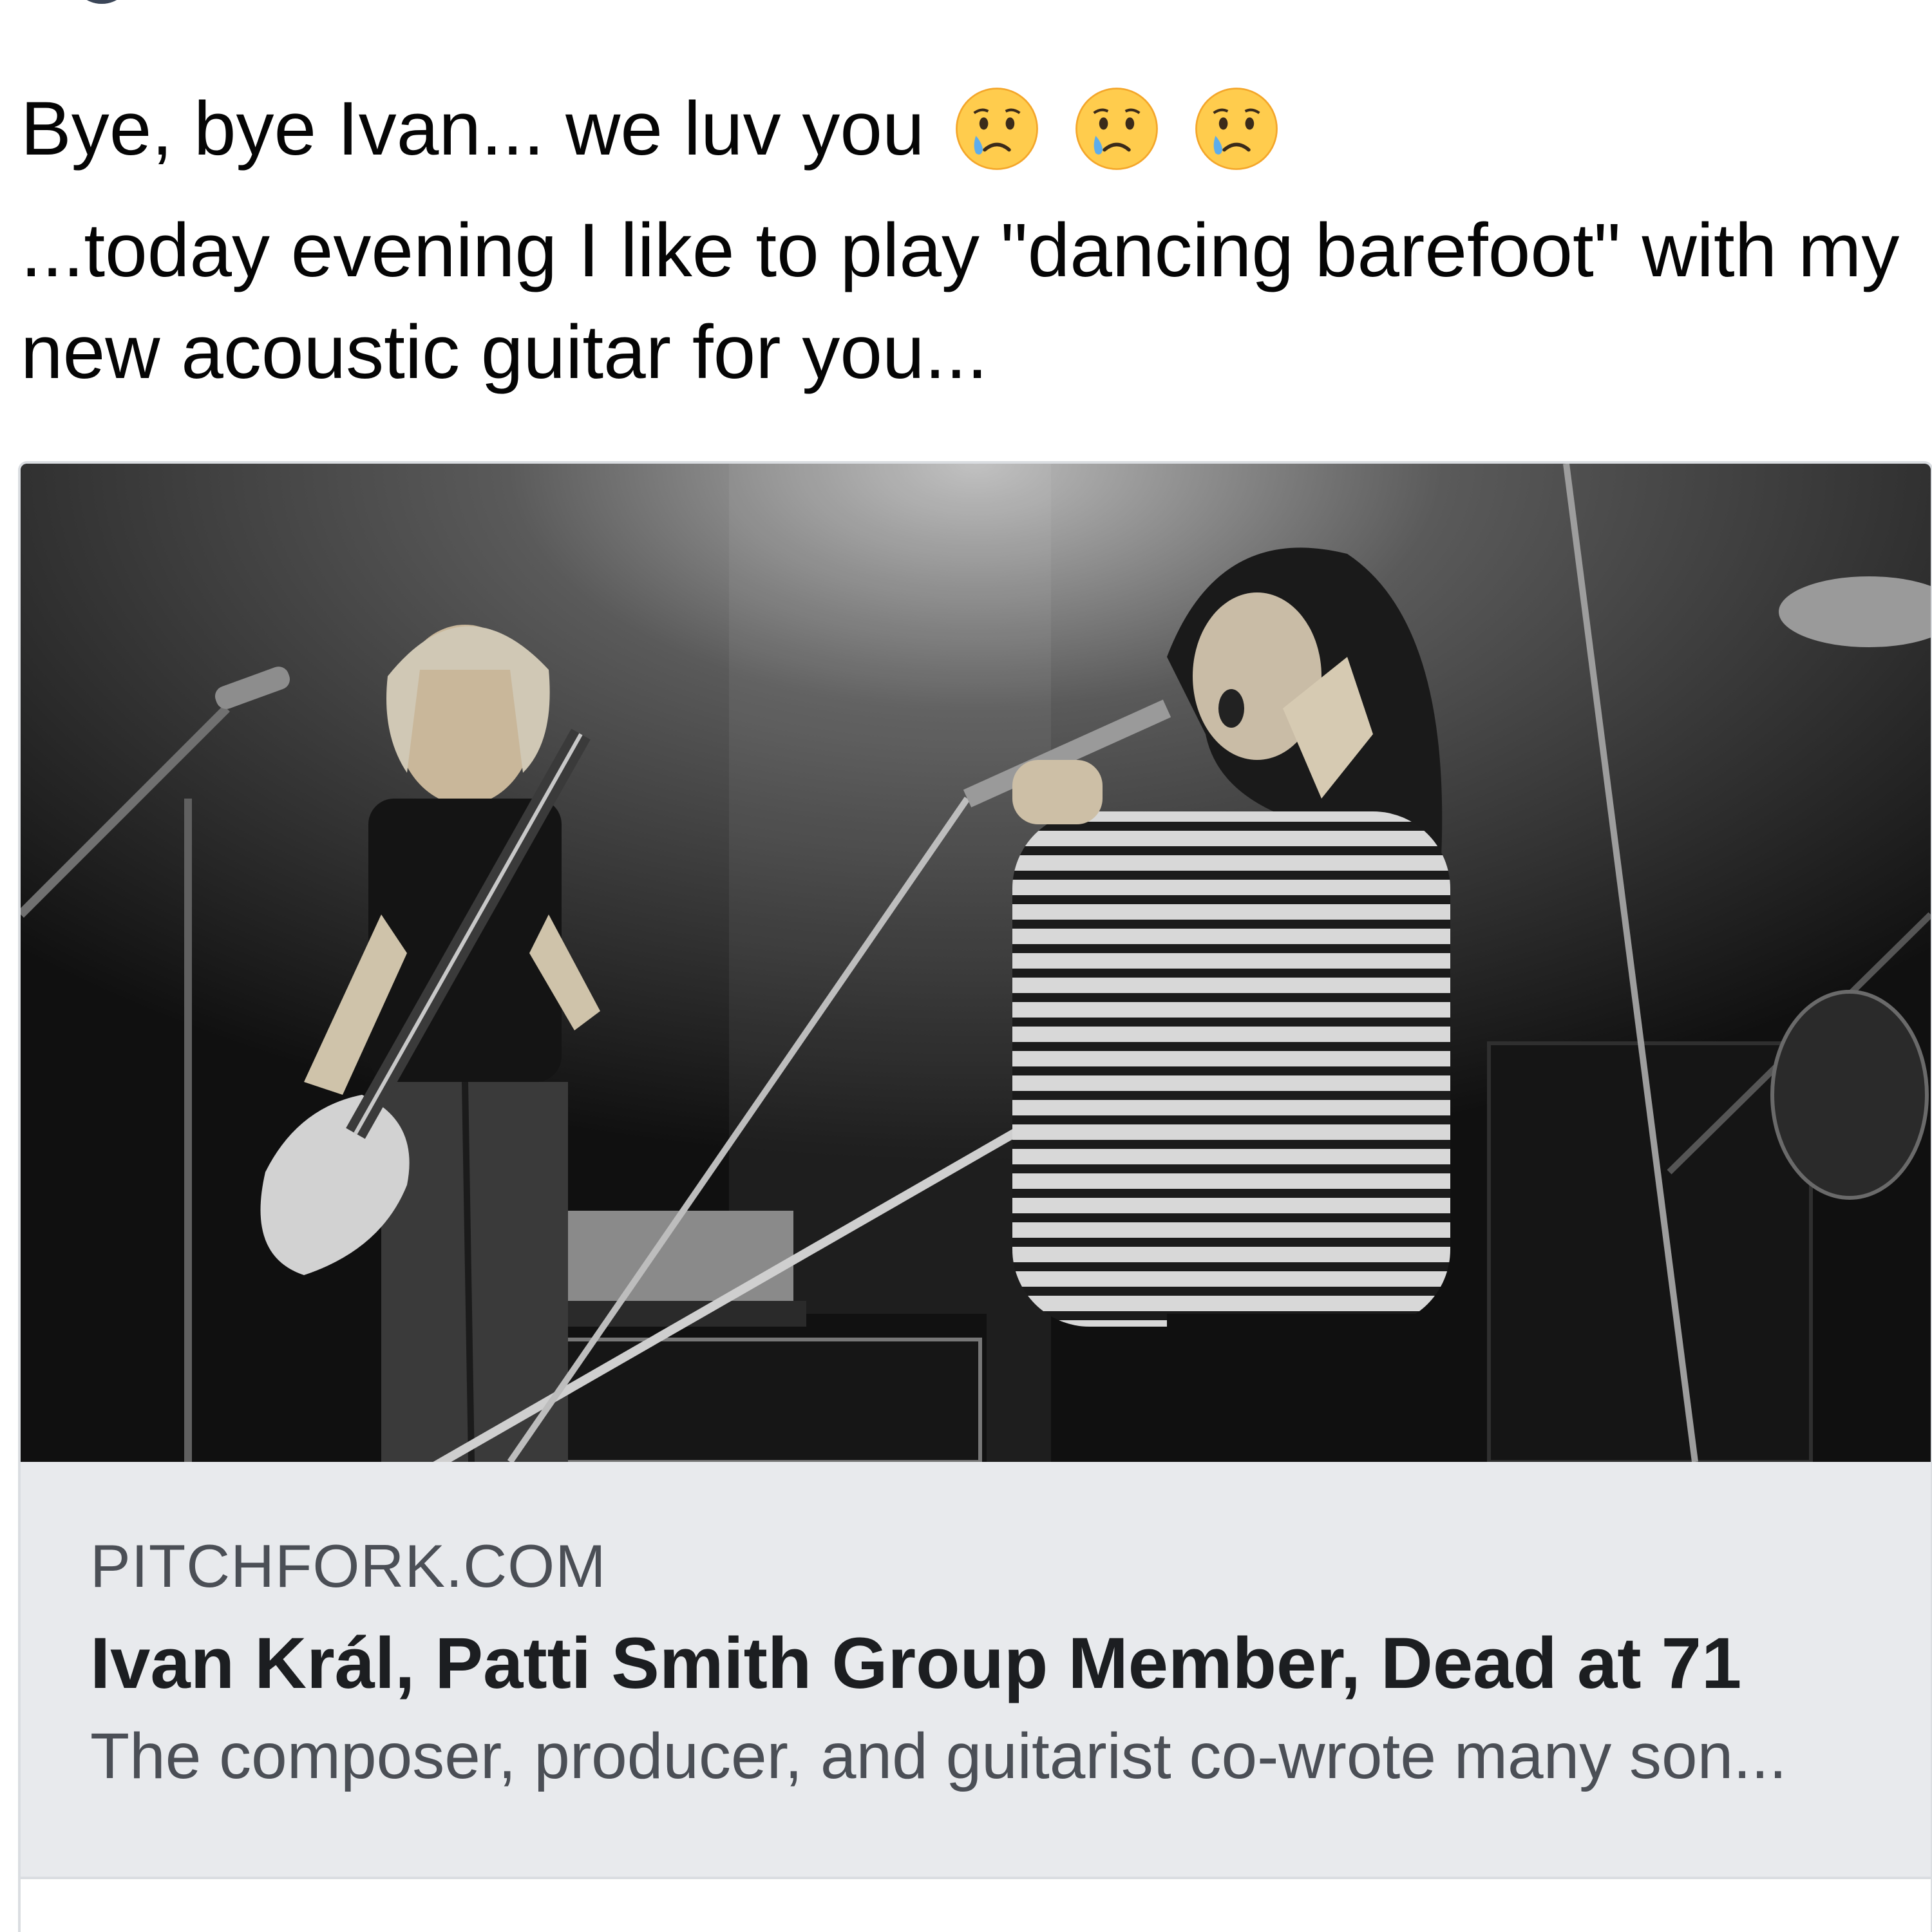  What do you see at coordinates (473, 128) in the screenshot?
I see `post-message-text-1: Bye, bye Ivan... we luv you` at bounding box center [473, 128].